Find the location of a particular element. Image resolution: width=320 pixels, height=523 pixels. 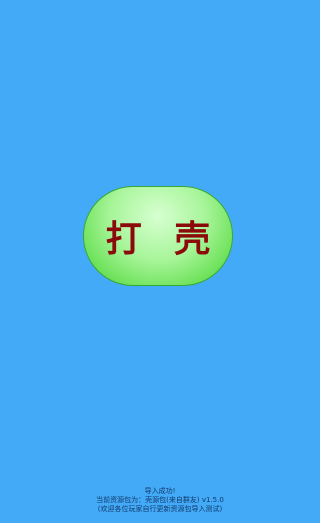

welcome-note-text: (欢迎各位玩家自行更新资源包导入测试) is located at coordinates (160, 509).